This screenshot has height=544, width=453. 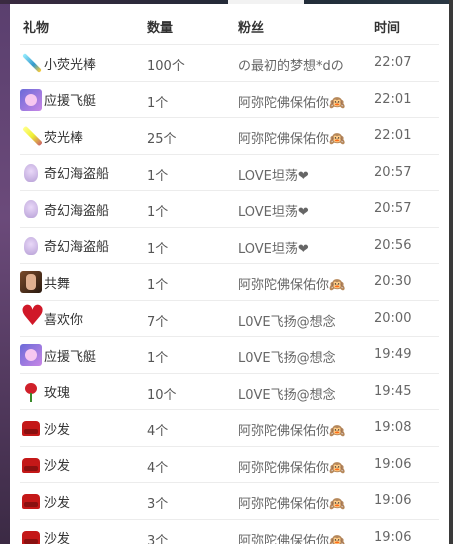 I want to click on quantity-cell: 7个, so click(x=158, y=322).